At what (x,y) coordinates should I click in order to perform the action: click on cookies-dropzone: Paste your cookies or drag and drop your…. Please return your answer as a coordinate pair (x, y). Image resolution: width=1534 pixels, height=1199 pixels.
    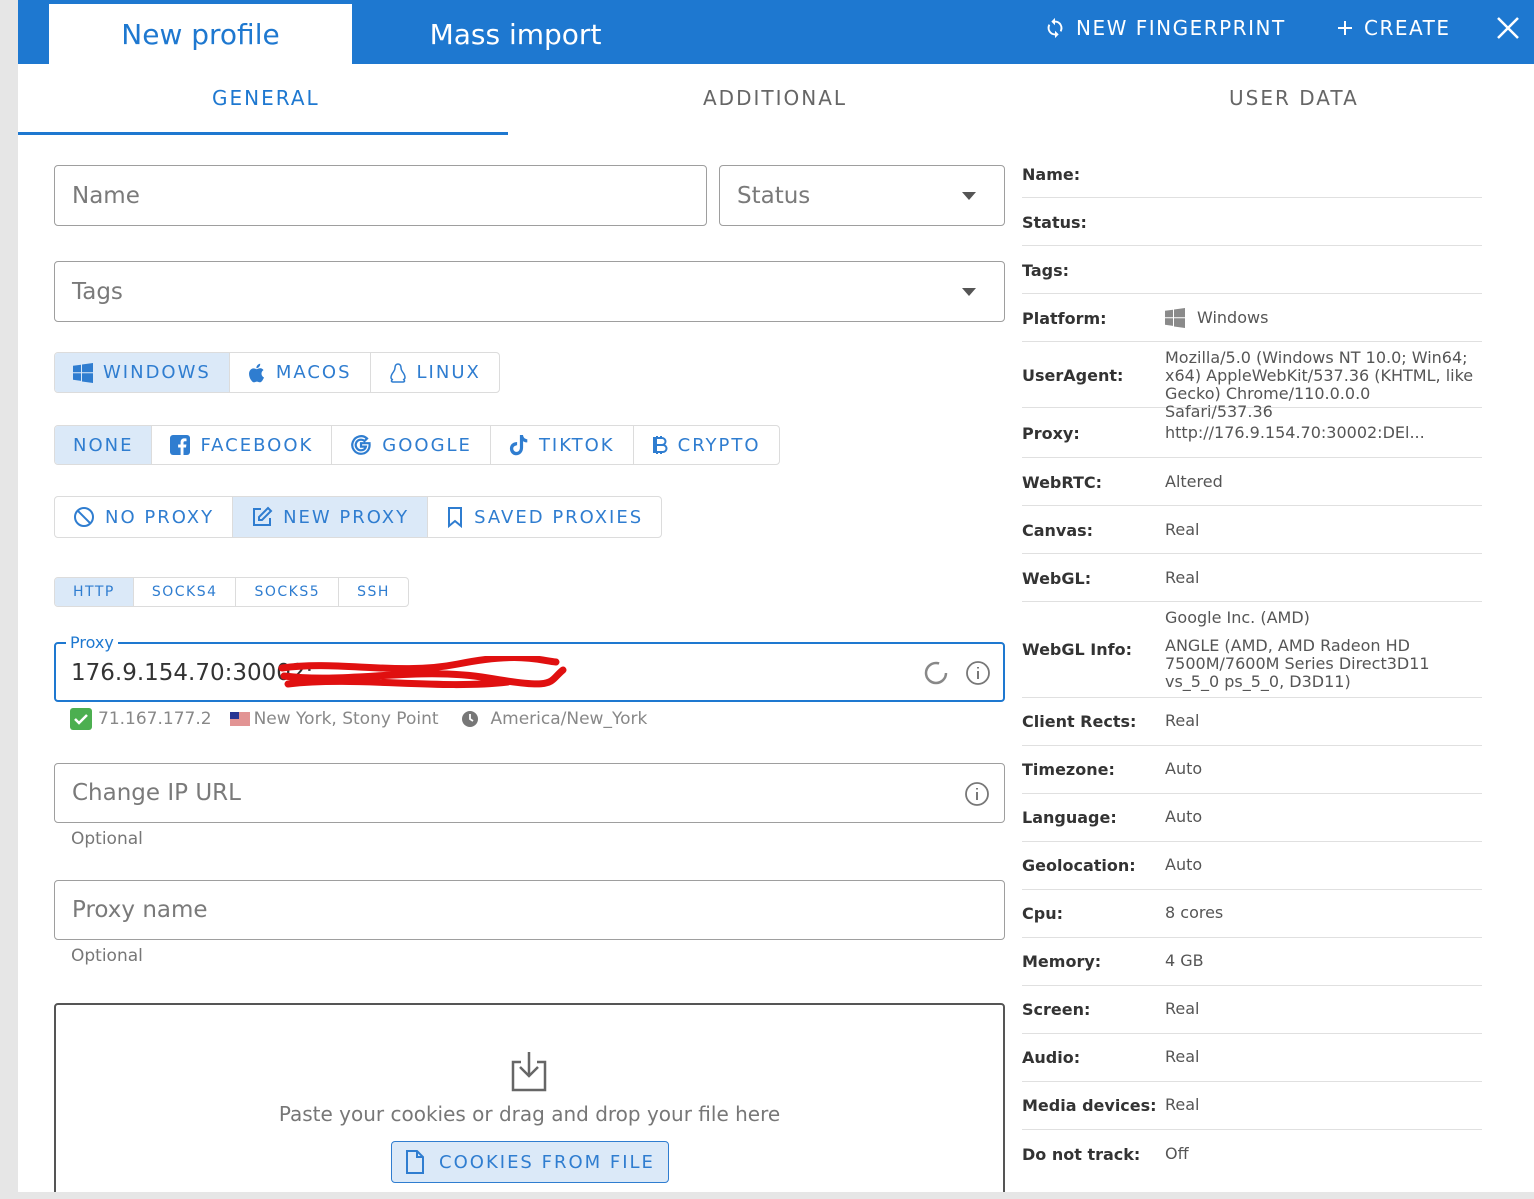
    Looking at the image, I should click on (529, 1097).